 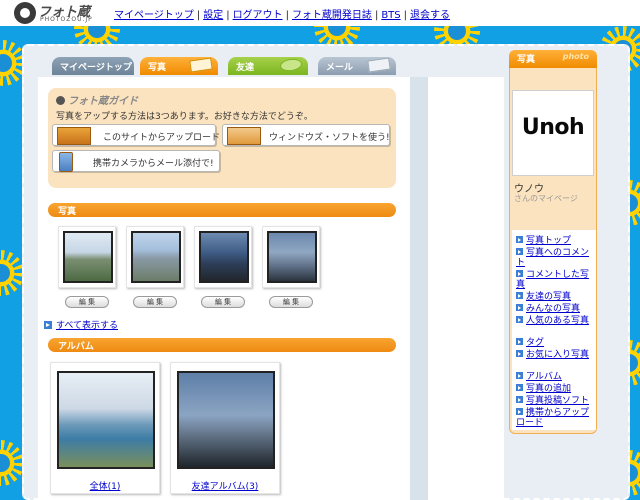 I want to click on content-gutter, so click(x=419, y=288).